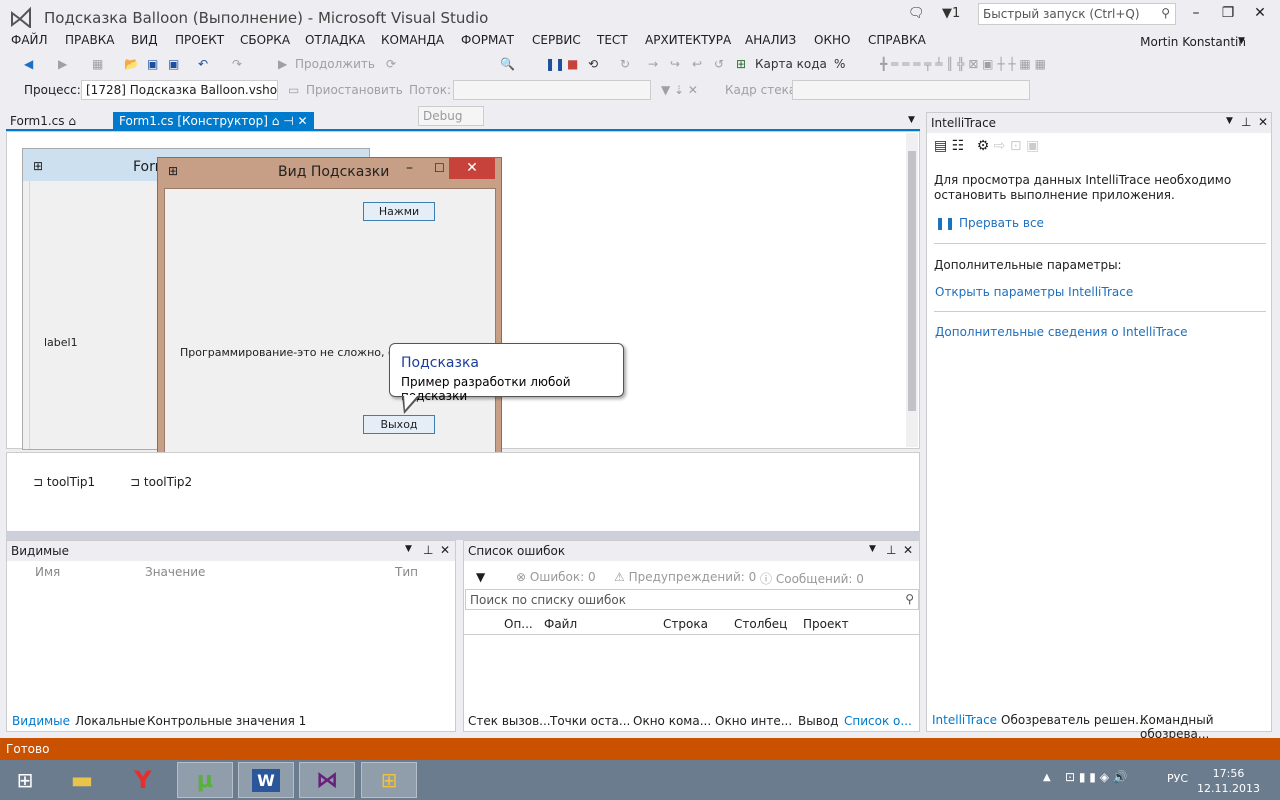 The height and width of the screenshot is (800, 1280). What do you see at coordinates (61, 342) in the screenshot?
I see `designer-label1: label1` at bounding box center [61, 342].